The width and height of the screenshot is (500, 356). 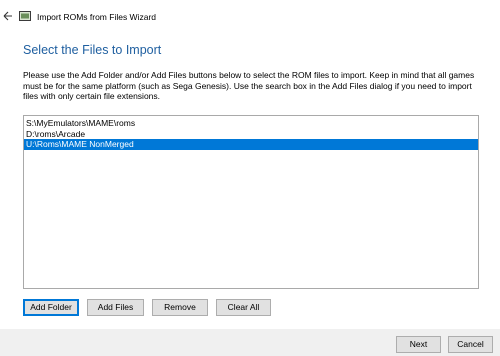 What do you see at coordinates (92, 50) in the screenshot?
I see `page-heading: Select the Files to Import` at bounding box center [92, 50].